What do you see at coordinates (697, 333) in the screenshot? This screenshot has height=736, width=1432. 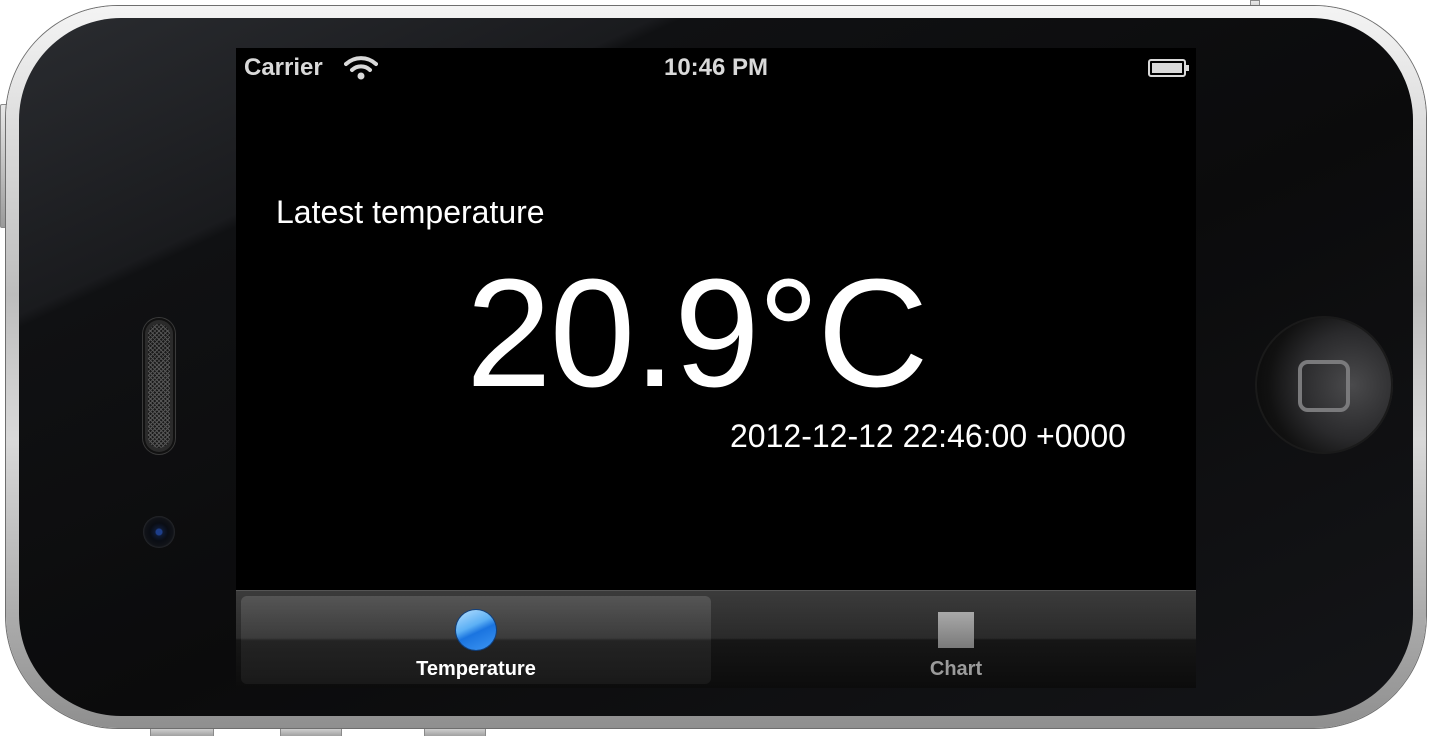 I see `temperature-value: 20.9°C` at bounding box center [697, 333].